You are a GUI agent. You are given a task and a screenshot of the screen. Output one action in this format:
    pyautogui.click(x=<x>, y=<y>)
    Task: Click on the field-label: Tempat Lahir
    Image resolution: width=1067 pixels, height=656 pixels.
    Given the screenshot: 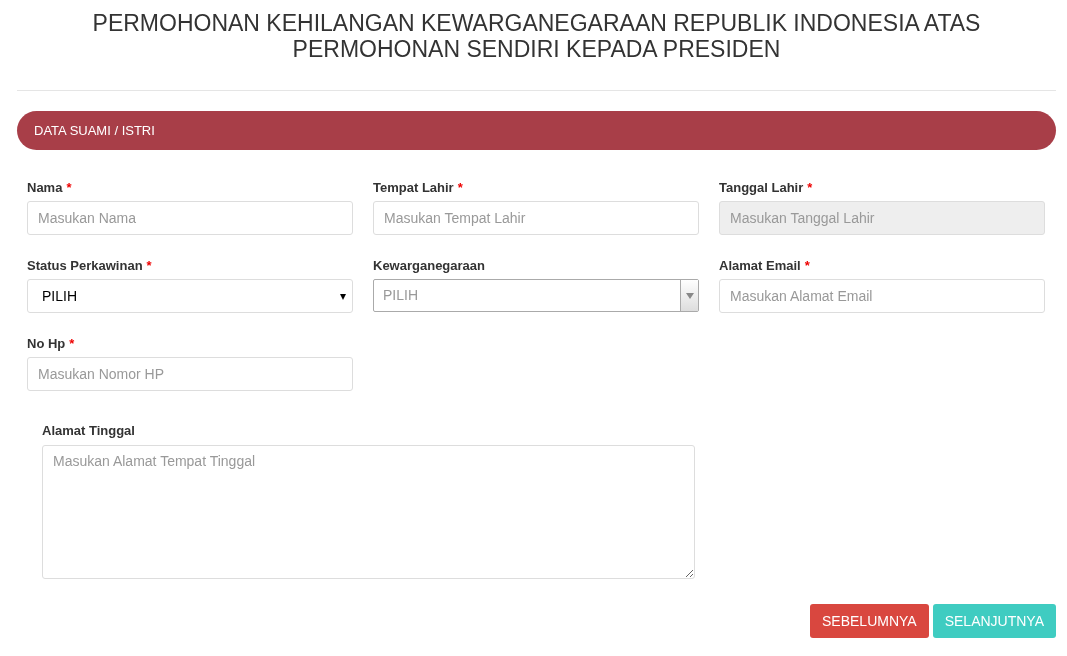 What is the action you would take?
    pyautogui.click(x=413, y=187)
    